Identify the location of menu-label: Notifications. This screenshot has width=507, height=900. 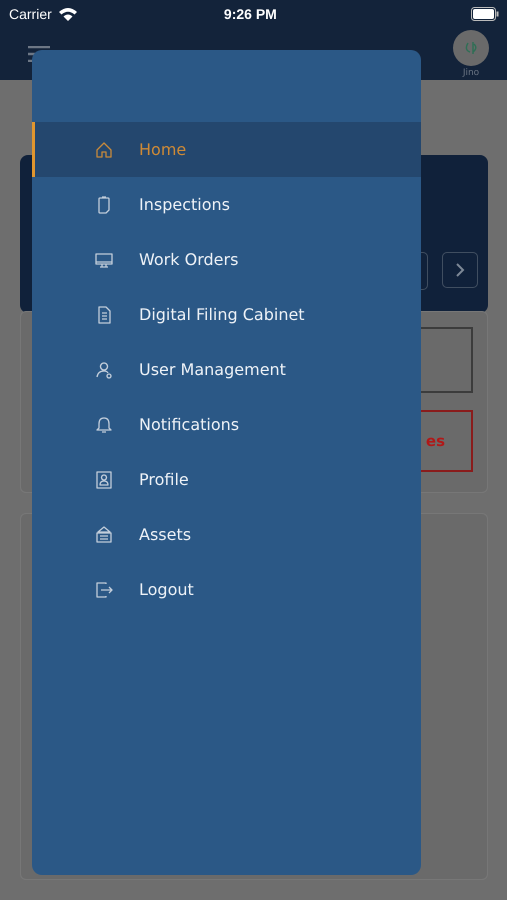
(189, 424).